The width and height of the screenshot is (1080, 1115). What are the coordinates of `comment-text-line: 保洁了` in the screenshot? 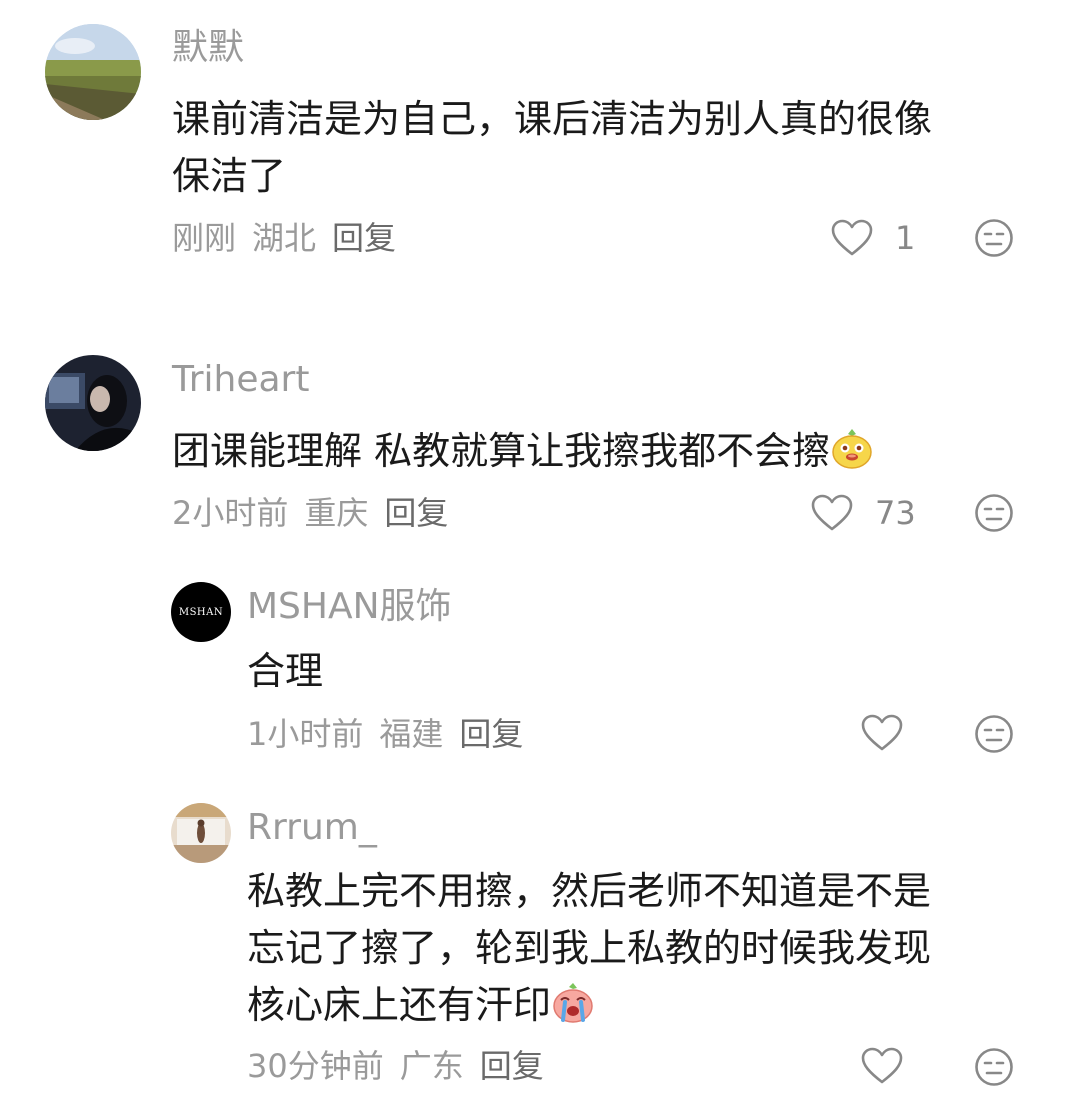 It's located at (229, 176).